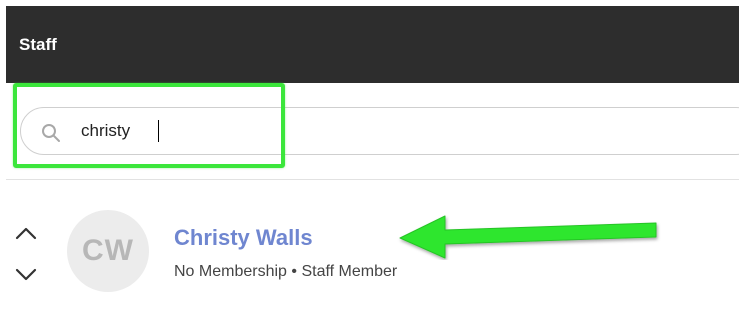  I want to click on staff-meta: No Membership • Staff Member, so click(285, 272).